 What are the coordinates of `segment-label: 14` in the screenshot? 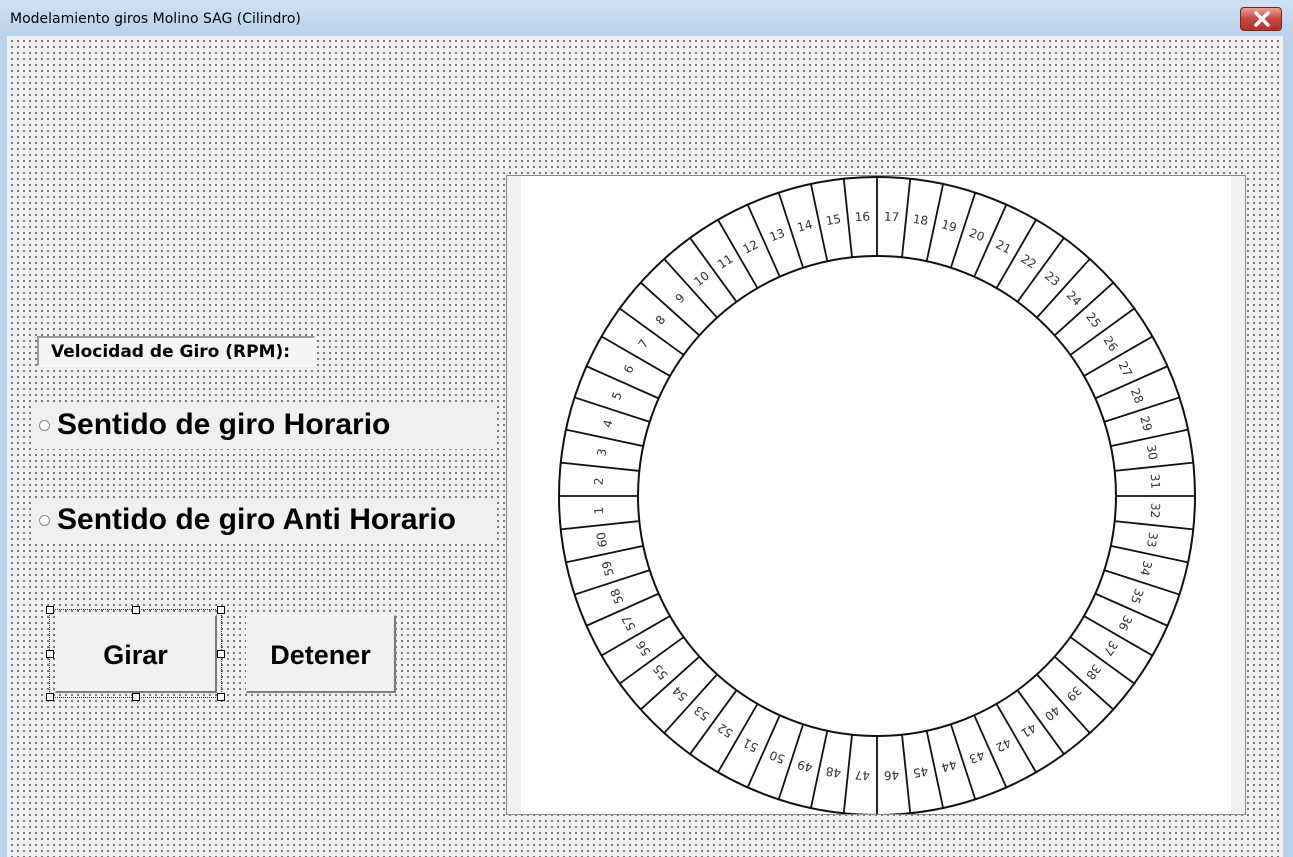 It's located at (805, 225).